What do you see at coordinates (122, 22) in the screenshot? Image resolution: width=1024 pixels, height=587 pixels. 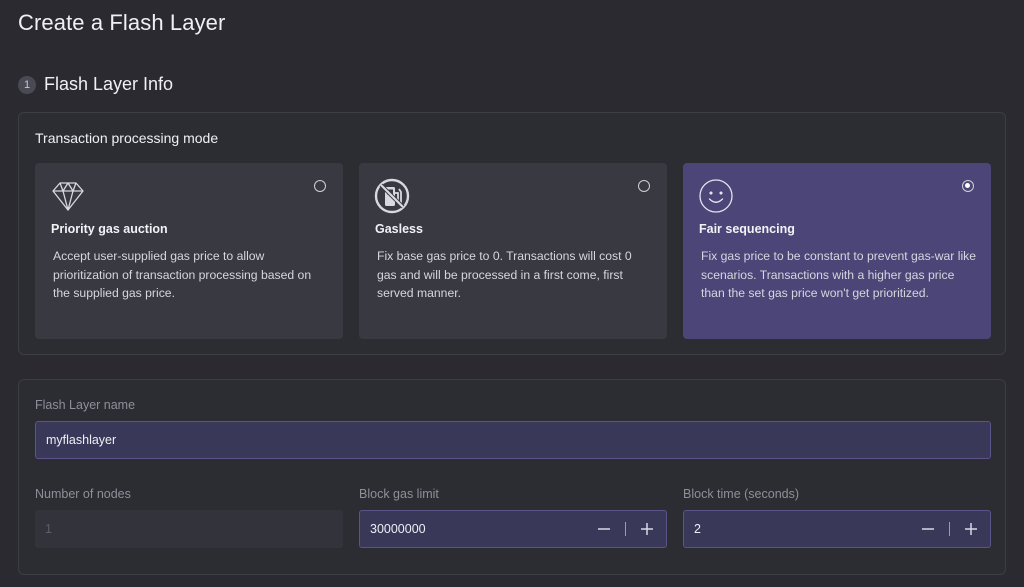 I see `page-title: Create a Flash Layer` at bounding box center [122, 22].